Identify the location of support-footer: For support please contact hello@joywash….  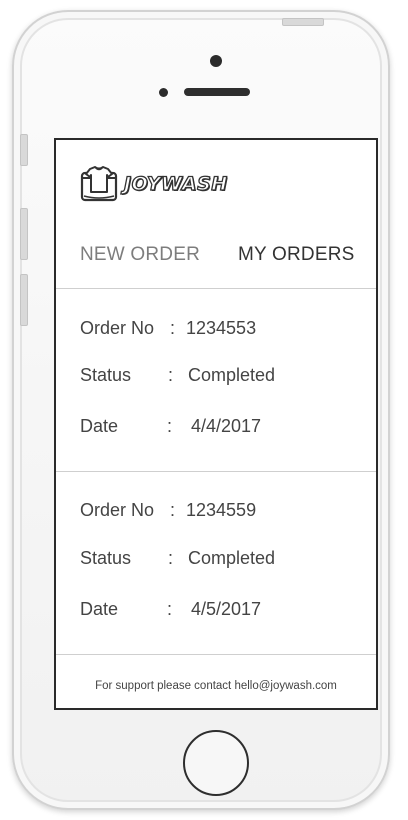
(216, 686).